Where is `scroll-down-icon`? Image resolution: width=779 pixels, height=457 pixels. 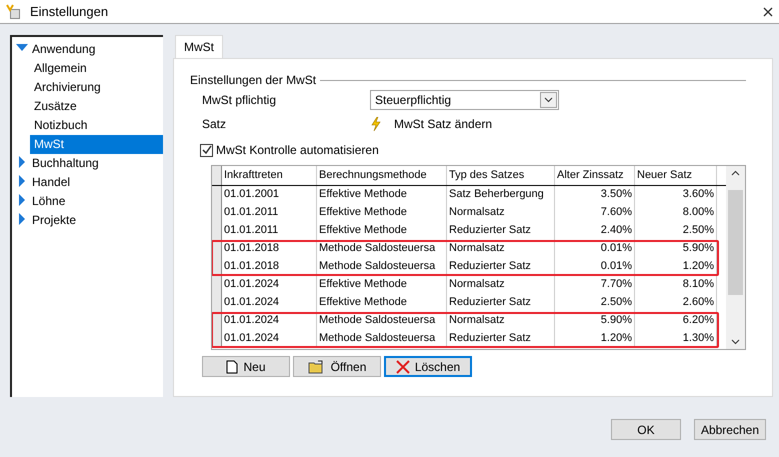 scroll-down-icon is located at coordinates (735, 342).